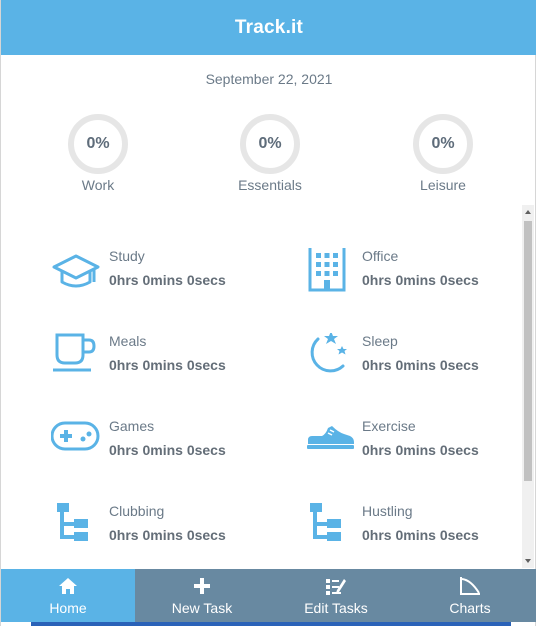 Image resolution: width=536 pixels, height=626 pixels. I want to click on activity-name: Exercise, so click(389, 426).